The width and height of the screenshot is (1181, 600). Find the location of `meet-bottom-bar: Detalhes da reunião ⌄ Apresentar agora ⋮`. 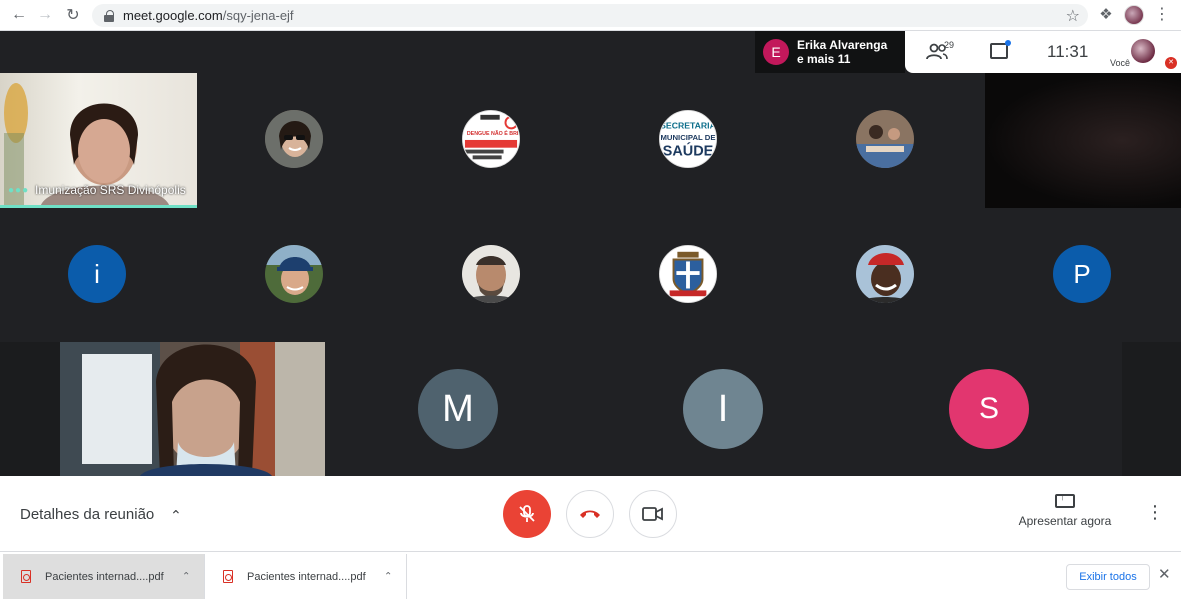

meet-bottom-bar: Detalhes da reunião ⌄ Apresentar agora ⋮ is located at coordinates (590, 513).